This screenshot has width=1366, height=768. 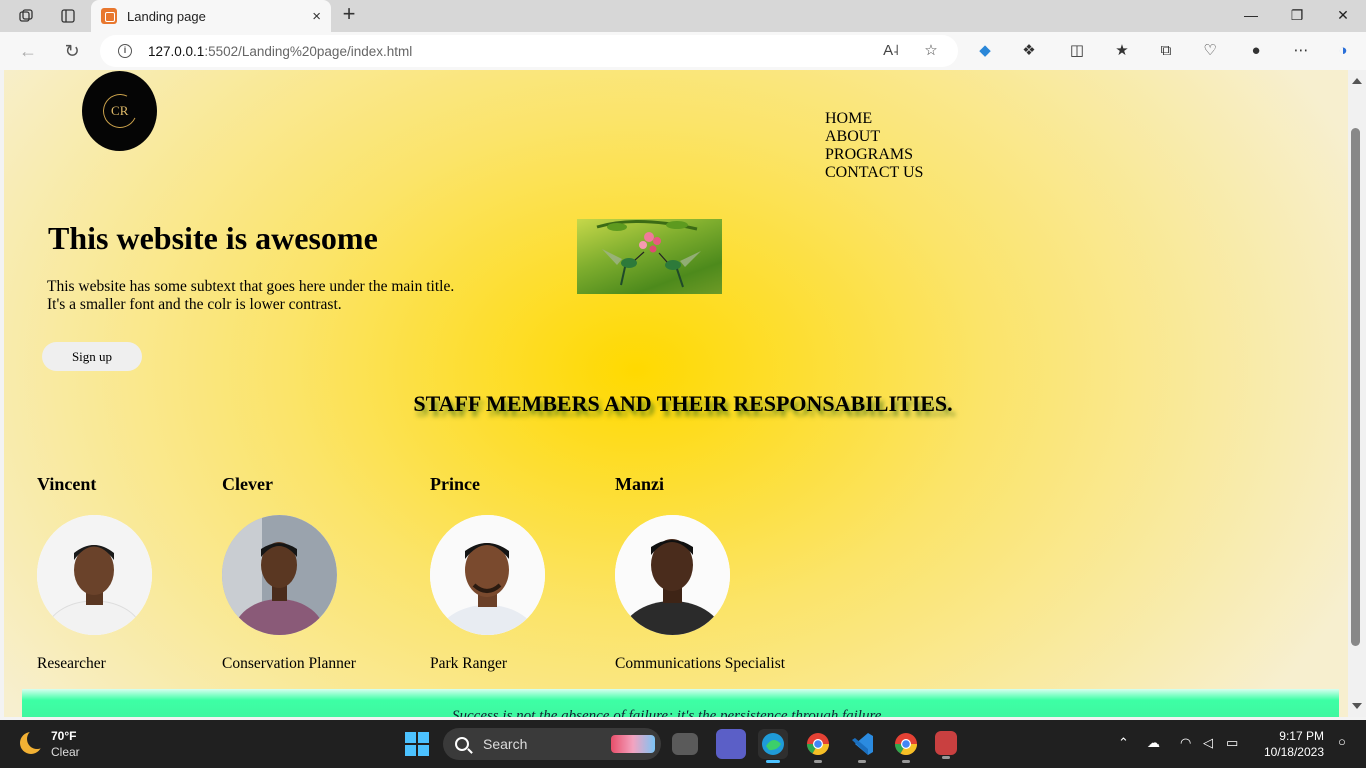 I want to click on staff-role: Conservation Planner, so click(x=289, y=663).